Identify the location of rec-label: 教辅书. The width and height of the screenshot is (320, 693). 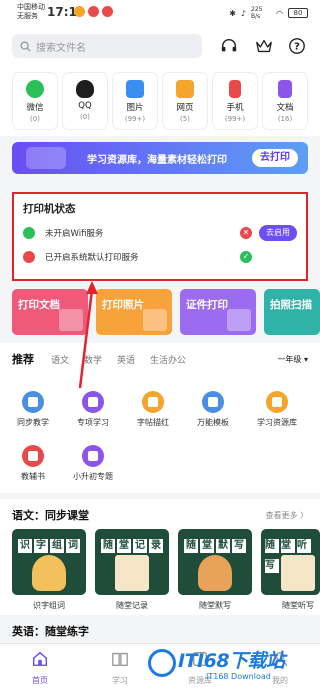
(33, 476).